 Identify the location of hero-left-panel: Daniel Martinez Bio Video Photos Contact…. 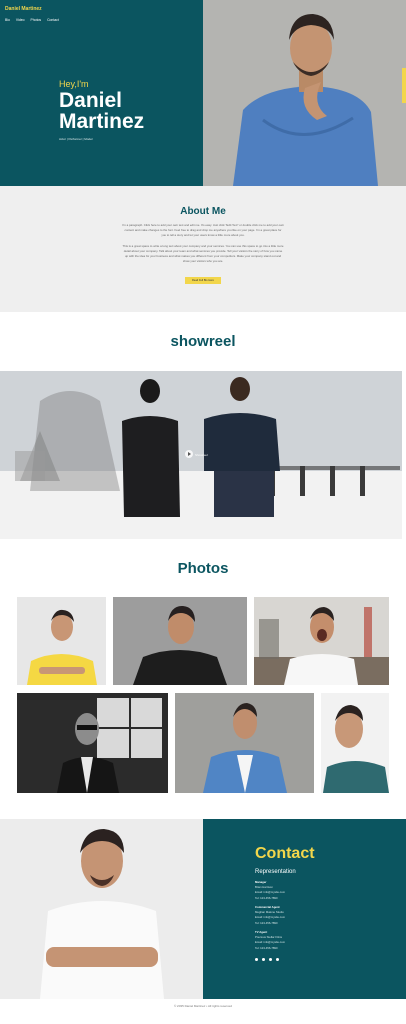
(101, 93).